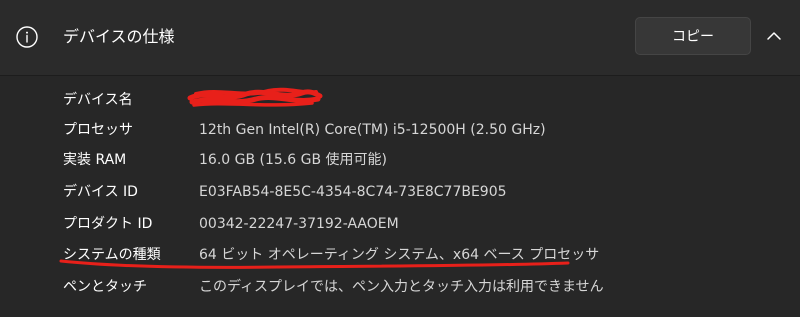  Describe the element at coordinates (27, 37) in the screenshot. I see `info-icon` at that location.